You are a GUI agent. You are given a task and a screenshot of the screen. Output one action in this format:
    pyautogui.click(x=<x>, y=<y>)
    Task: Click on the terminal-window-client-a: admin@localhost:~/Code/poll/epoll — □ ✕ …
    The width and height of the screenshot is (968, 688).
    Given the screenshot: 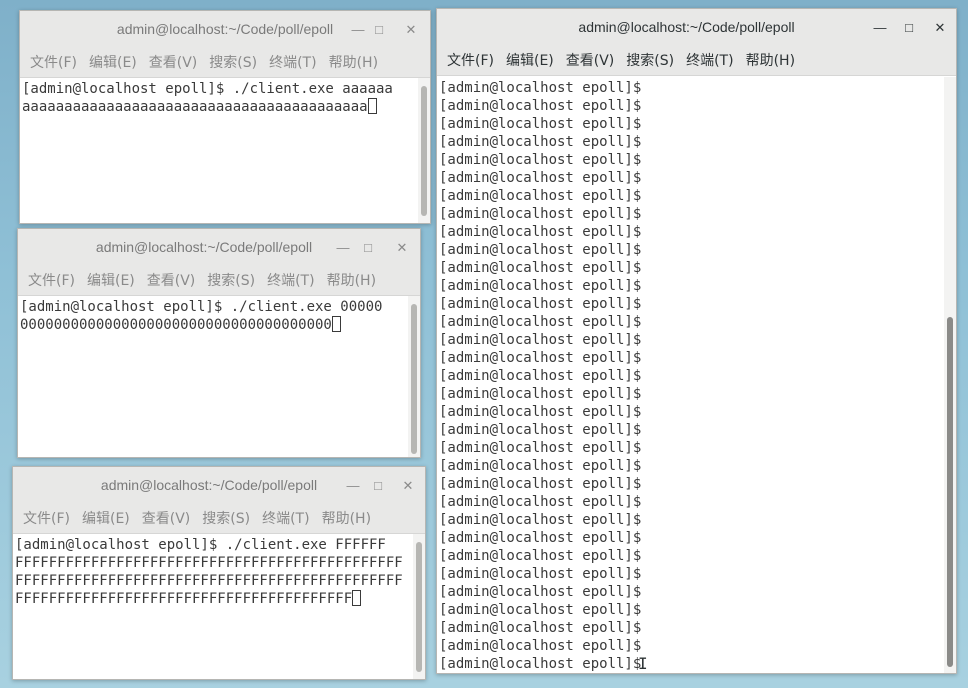 What is the action you would take?
    pyautogui.click(x=225, y=117)
    